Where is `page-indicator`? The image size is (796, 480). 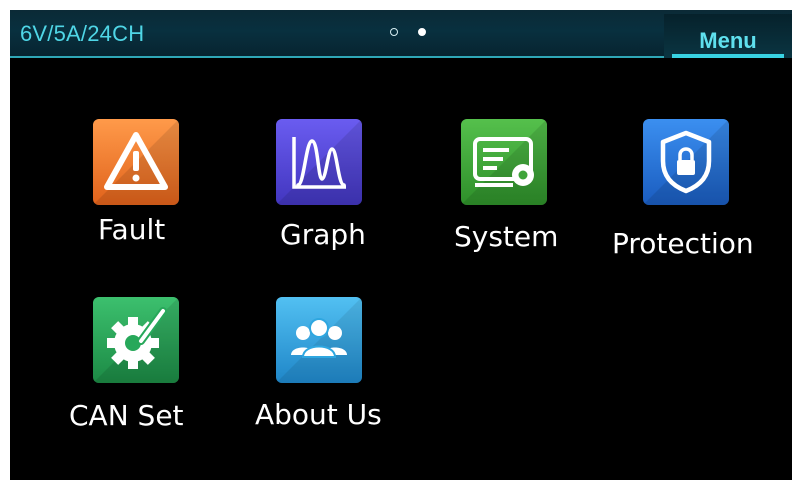
page-indicator is located at coordinates (408, 33).